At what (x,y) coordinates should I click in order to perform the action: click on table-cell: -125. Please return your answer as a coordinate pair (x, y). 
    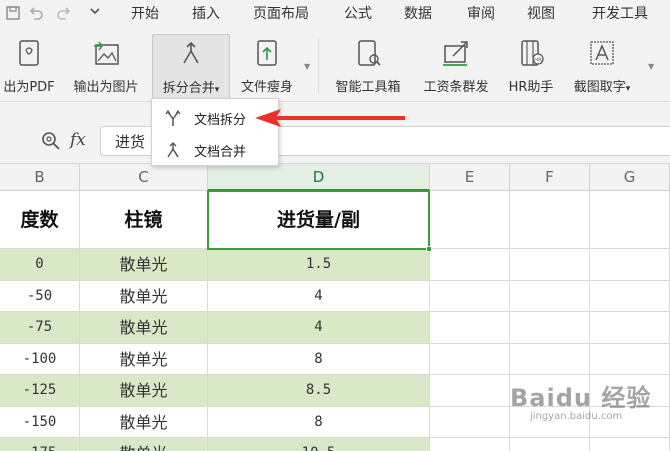
    Looking at the image, I should click on (40, 391).